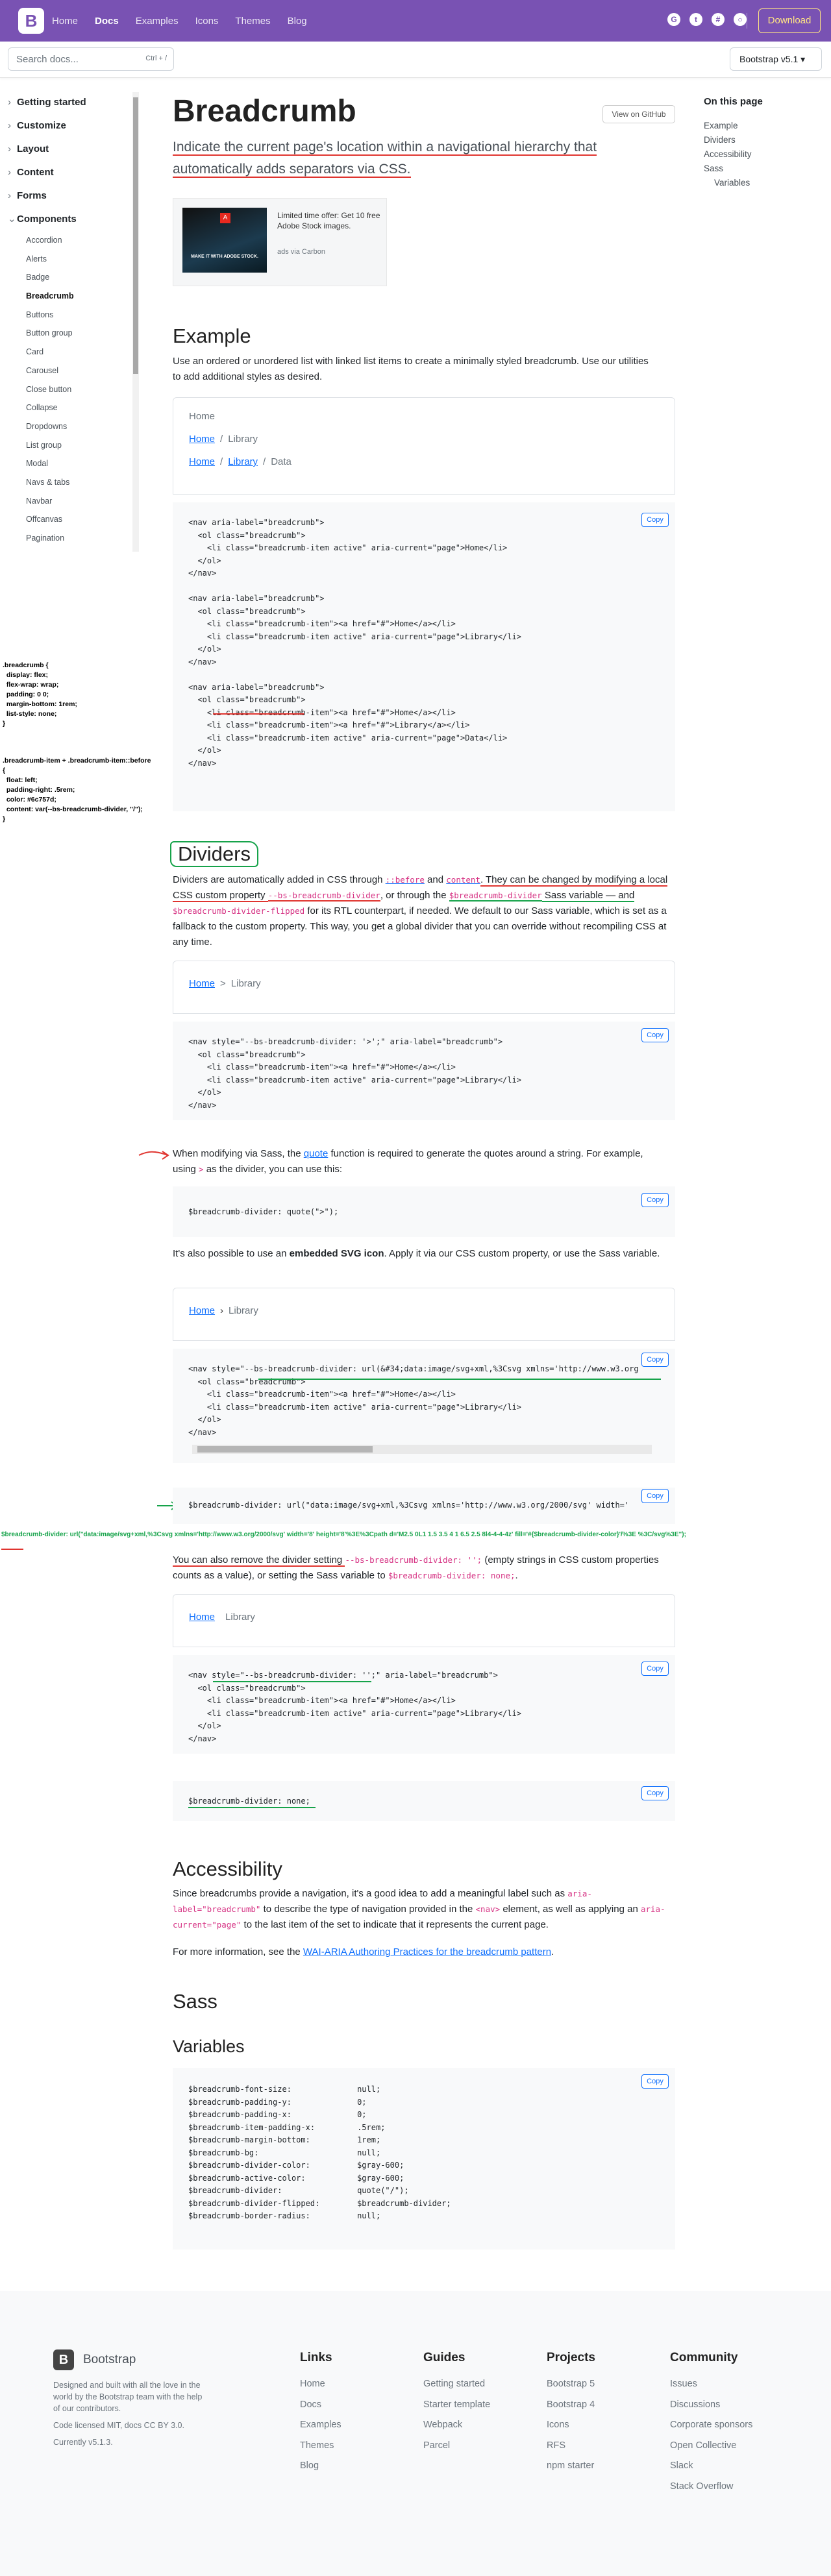 Image resolution: width=831 pixels, height=2576 pixels. Describe the element at coordinates (424, 1620) in the screenshot. I see `no-divider-preview: Home Library` at that location.